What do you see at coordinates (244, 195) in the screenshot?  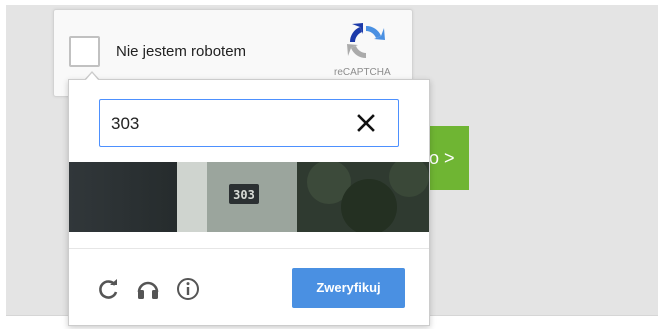 I see `captcha-image-number: 303` at bounding box center [244, 195].